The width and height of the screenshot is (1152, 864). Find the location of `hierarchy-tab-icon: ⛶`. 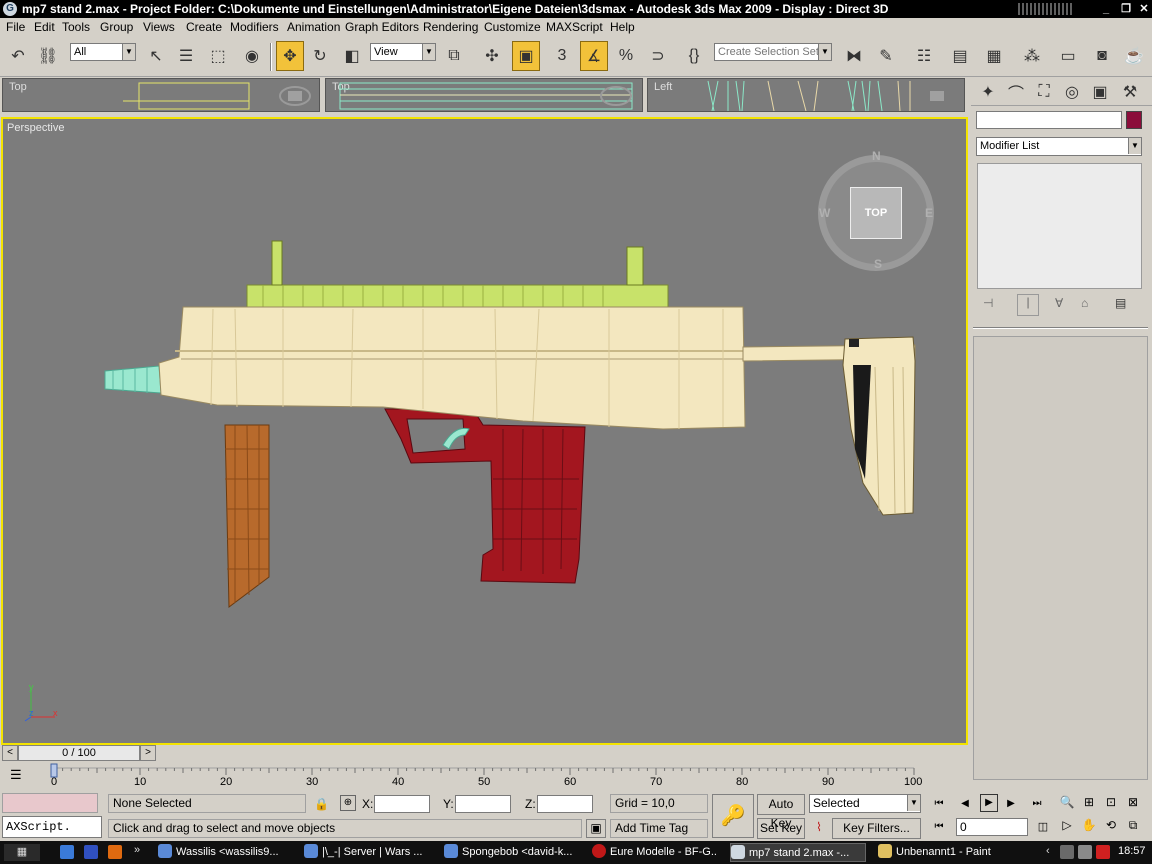

hierarchy-tab-icon: ⛶ is located at coordinates (1044, 92).